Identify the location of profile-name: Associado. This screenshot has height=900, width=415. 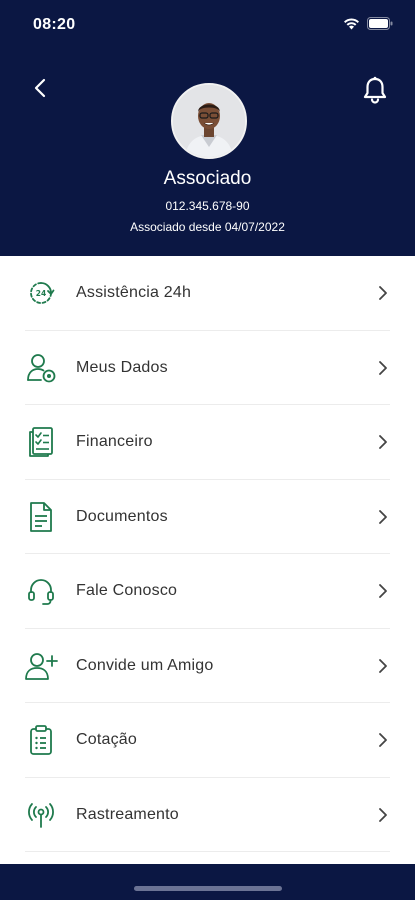
(207, 178).